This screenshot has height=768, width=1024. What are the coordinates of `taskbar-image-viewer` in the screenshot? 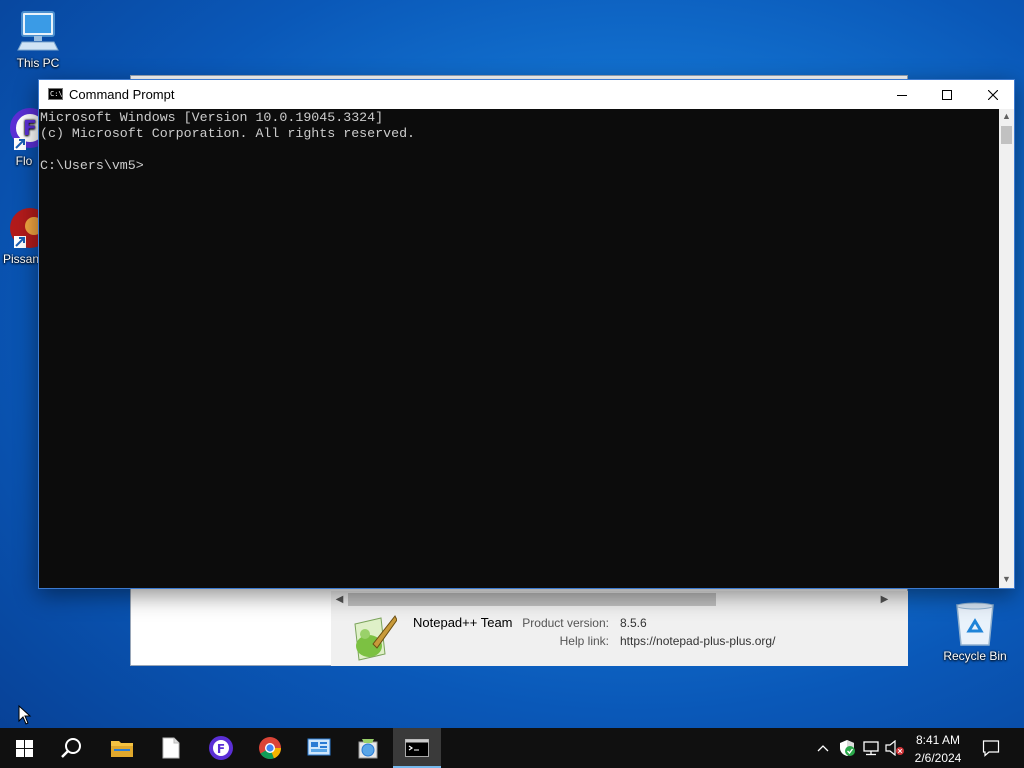 It's located at (368, 748).